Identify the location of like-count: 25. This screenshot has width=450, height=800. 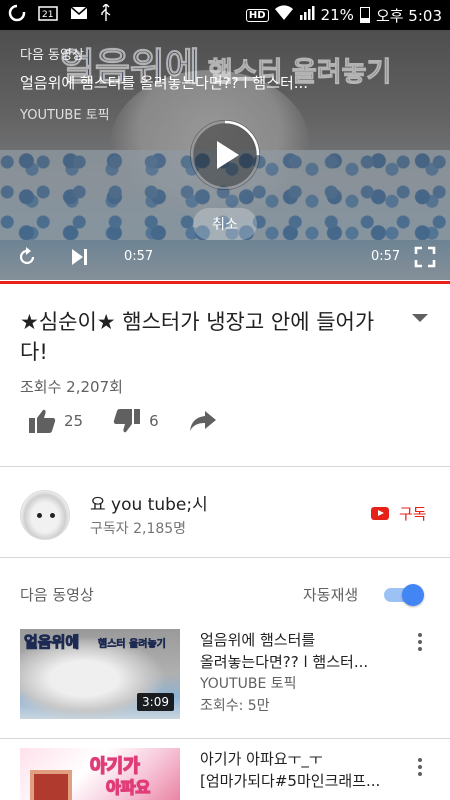
(74, 421).